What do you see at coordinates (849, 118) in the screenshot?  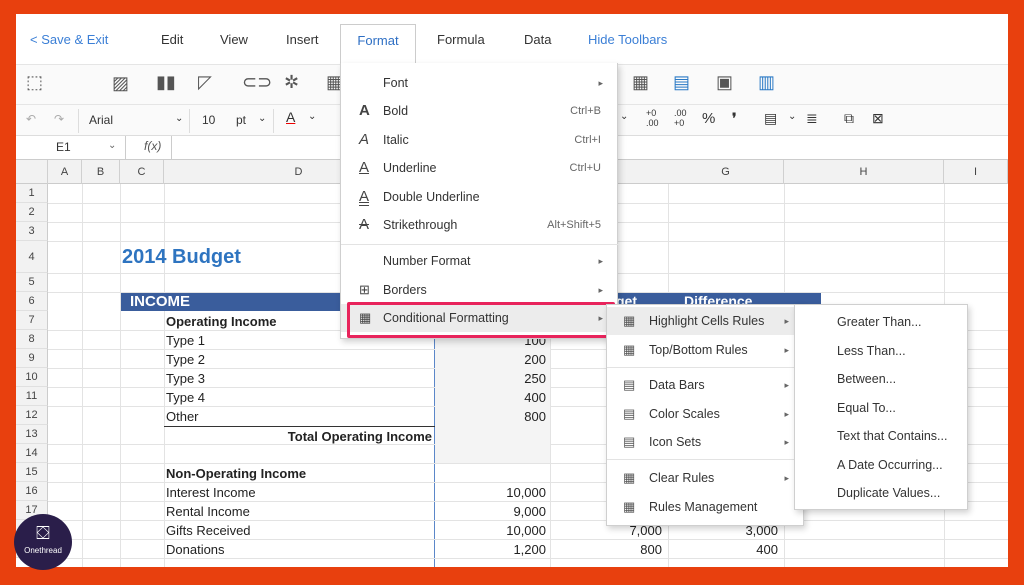 I see `copy-format-icon: ⧉` at bounding box center [849, 118].